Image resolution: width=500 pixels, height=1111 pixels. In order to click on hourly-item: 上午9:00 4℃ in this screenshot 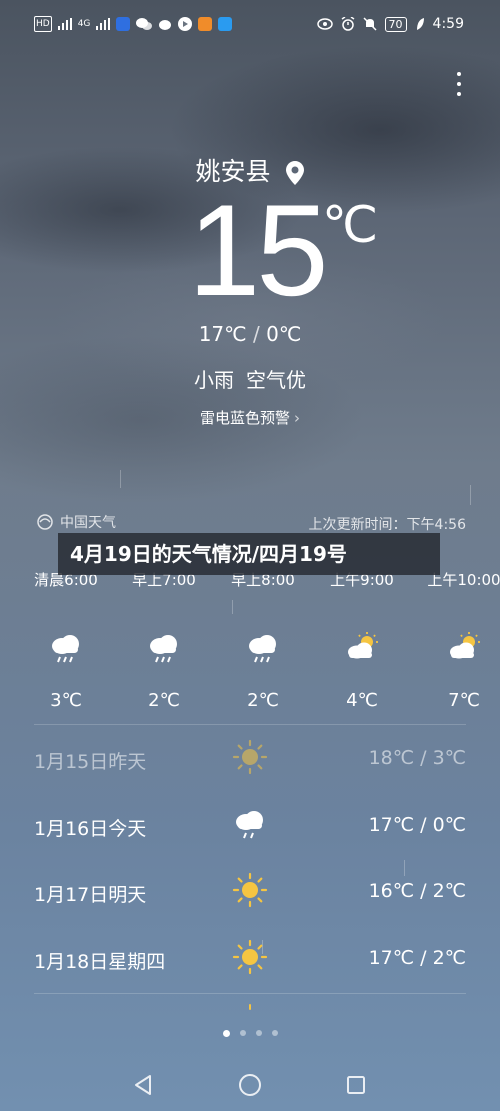, I will do `click(362, 640)`.